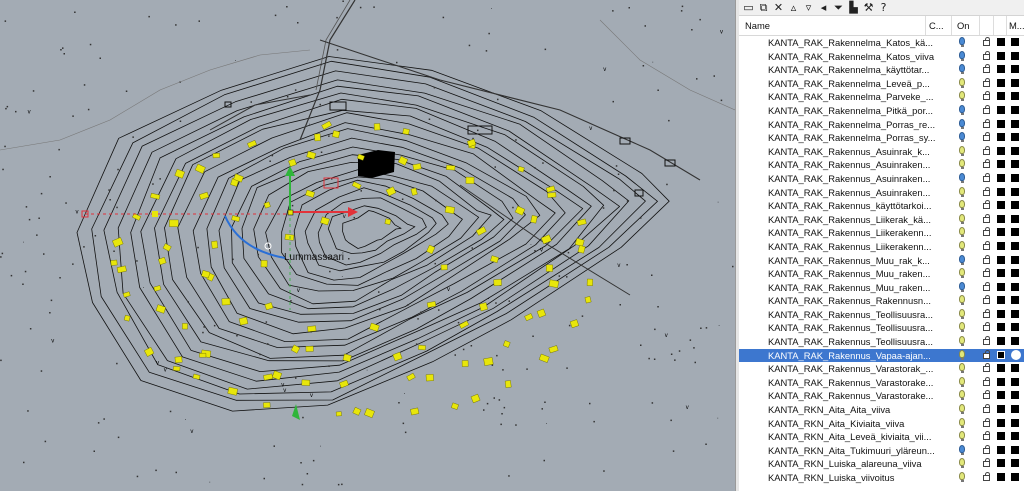  Describe the element at coordinates (757, 25) in the screenshot. I see `column-name: Name` at that location.